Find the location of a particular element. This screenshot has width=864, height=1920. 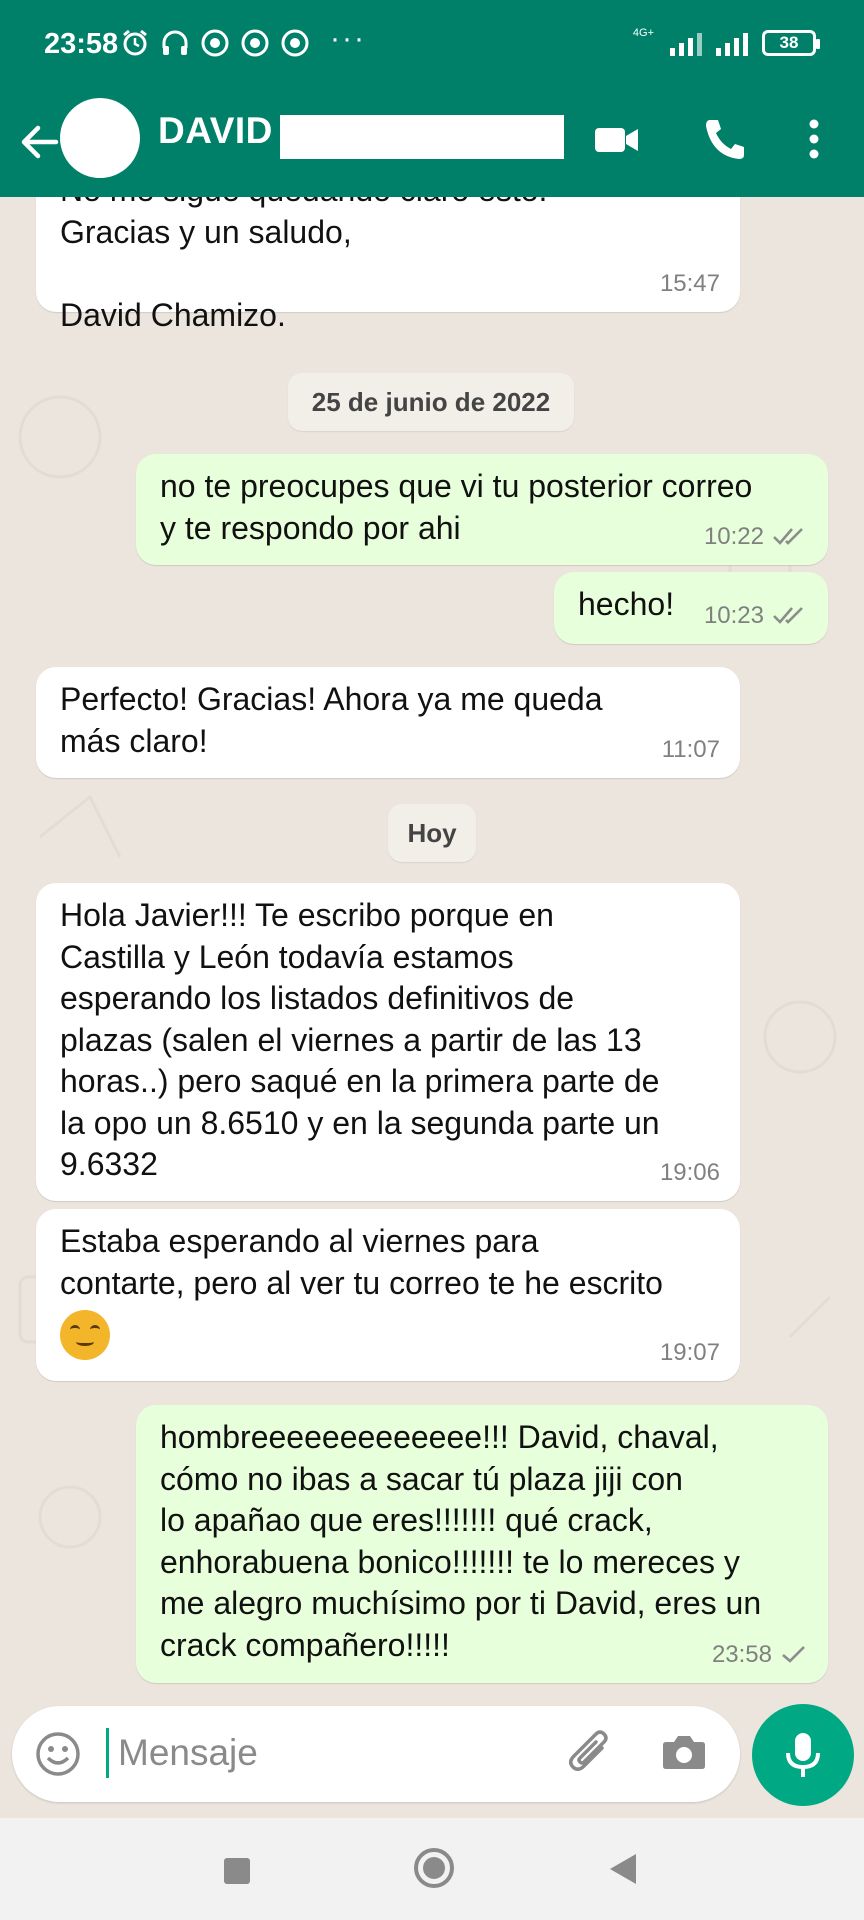

message-meta: 10:22 is located at coordinates (756, 537).